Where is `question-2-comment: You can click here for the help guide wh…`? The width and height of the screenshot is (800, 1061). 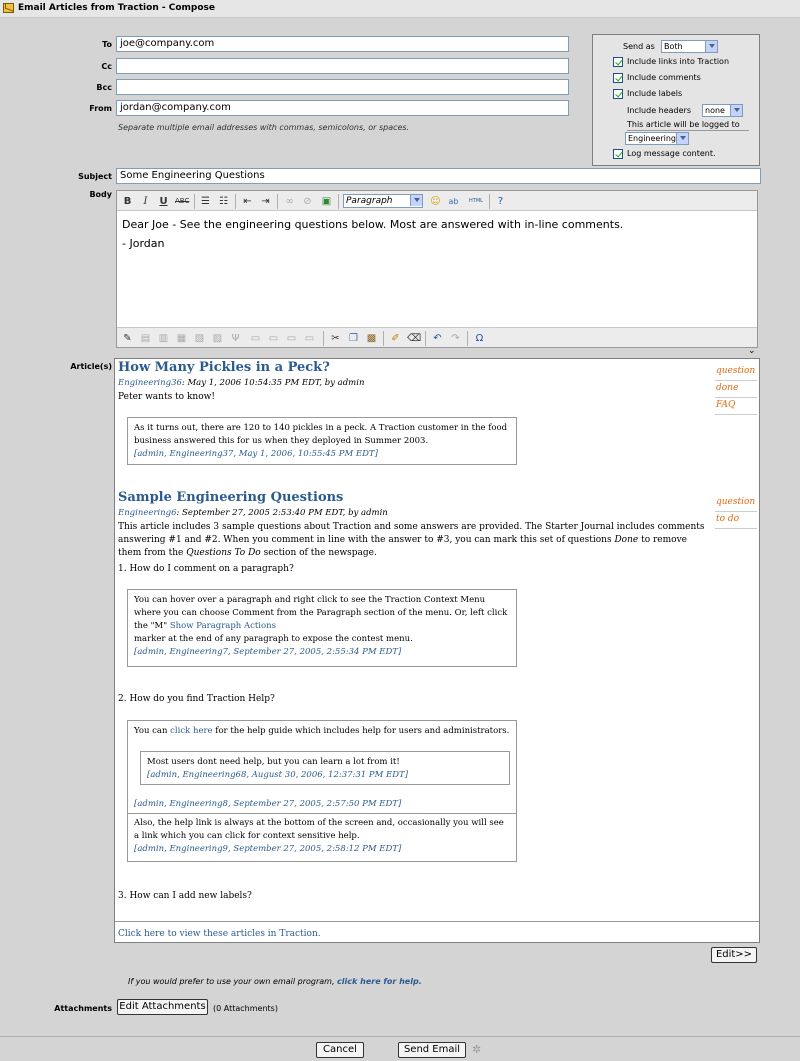 question-2-comment: You can click here for the help guide wh… is located at coordinates (322, 791).